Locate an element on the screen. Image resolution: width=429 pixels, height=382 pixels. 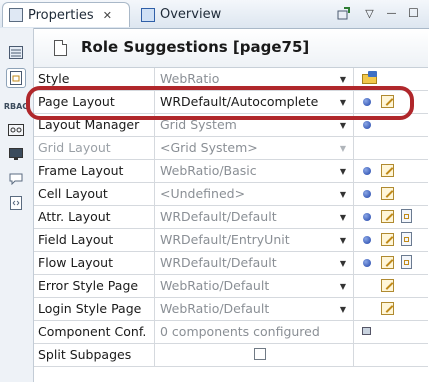
properties-tab-icon is located at coordinates (16, 52).